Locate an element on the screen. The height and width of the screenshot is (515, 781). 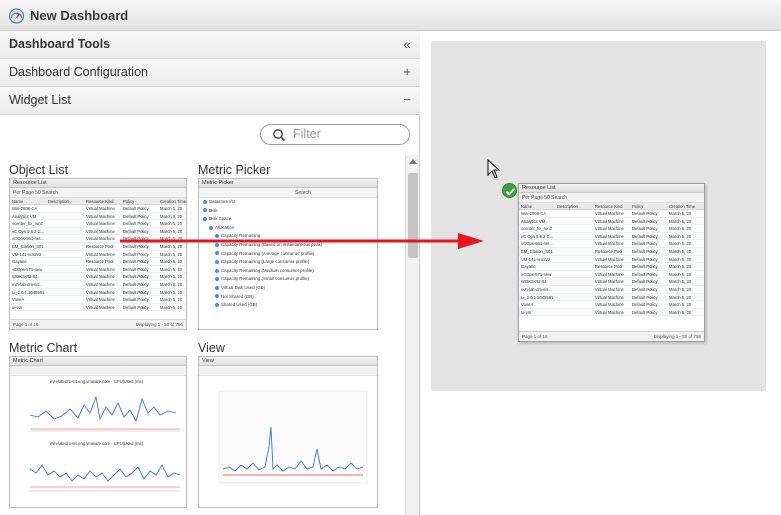
drag-resource-list-footer: Page 1 of 16 Displaying 1 - 50 of 756 is located at coordinates (611, 336).